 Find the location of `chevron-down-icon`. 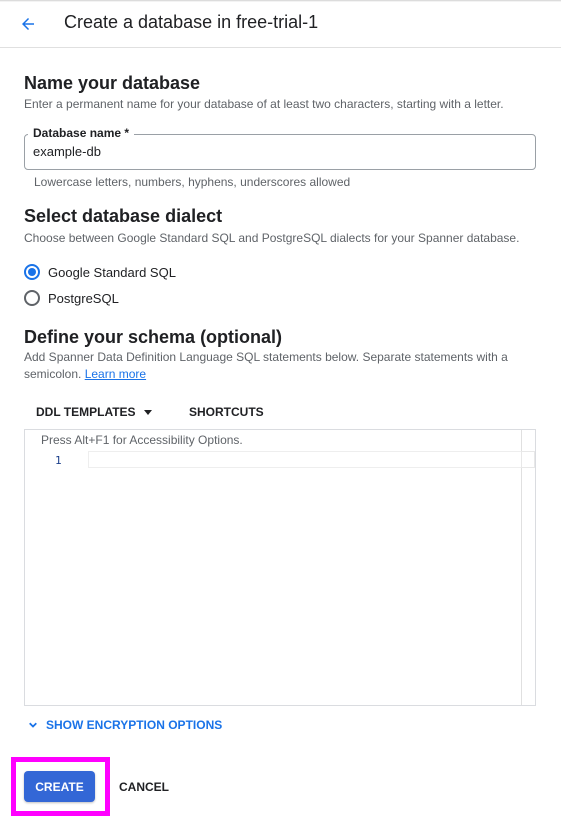

chevron-down-icon is located at coordinates (33, 725).